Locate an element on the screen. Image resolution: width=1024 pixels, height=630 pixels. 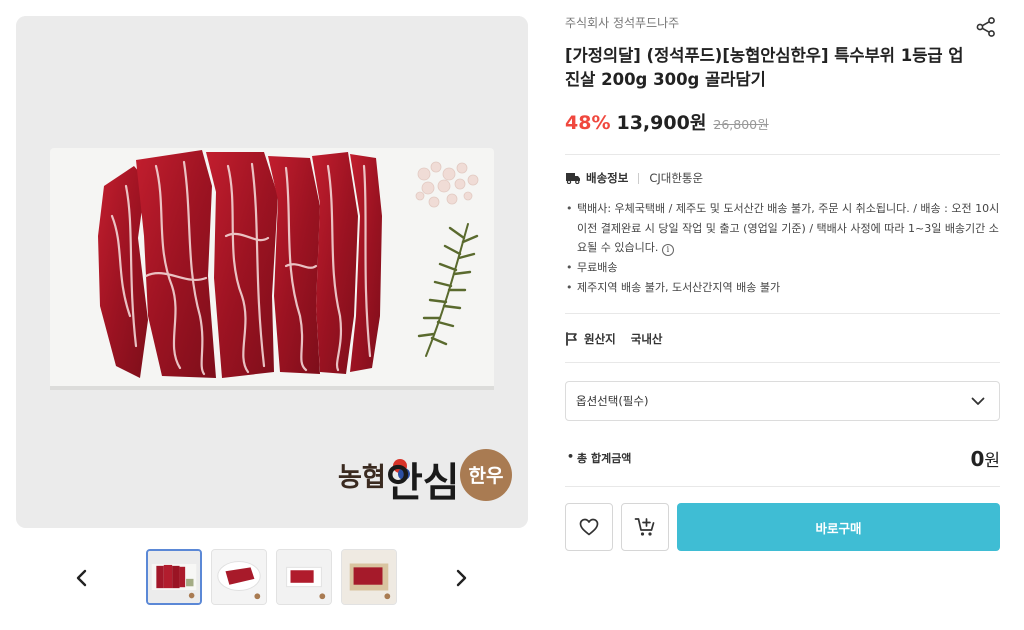
shipping-detail-text: 제주지역 배송 불가, 도서산간지역 배송 불가 is located at coordinates (679, 287).